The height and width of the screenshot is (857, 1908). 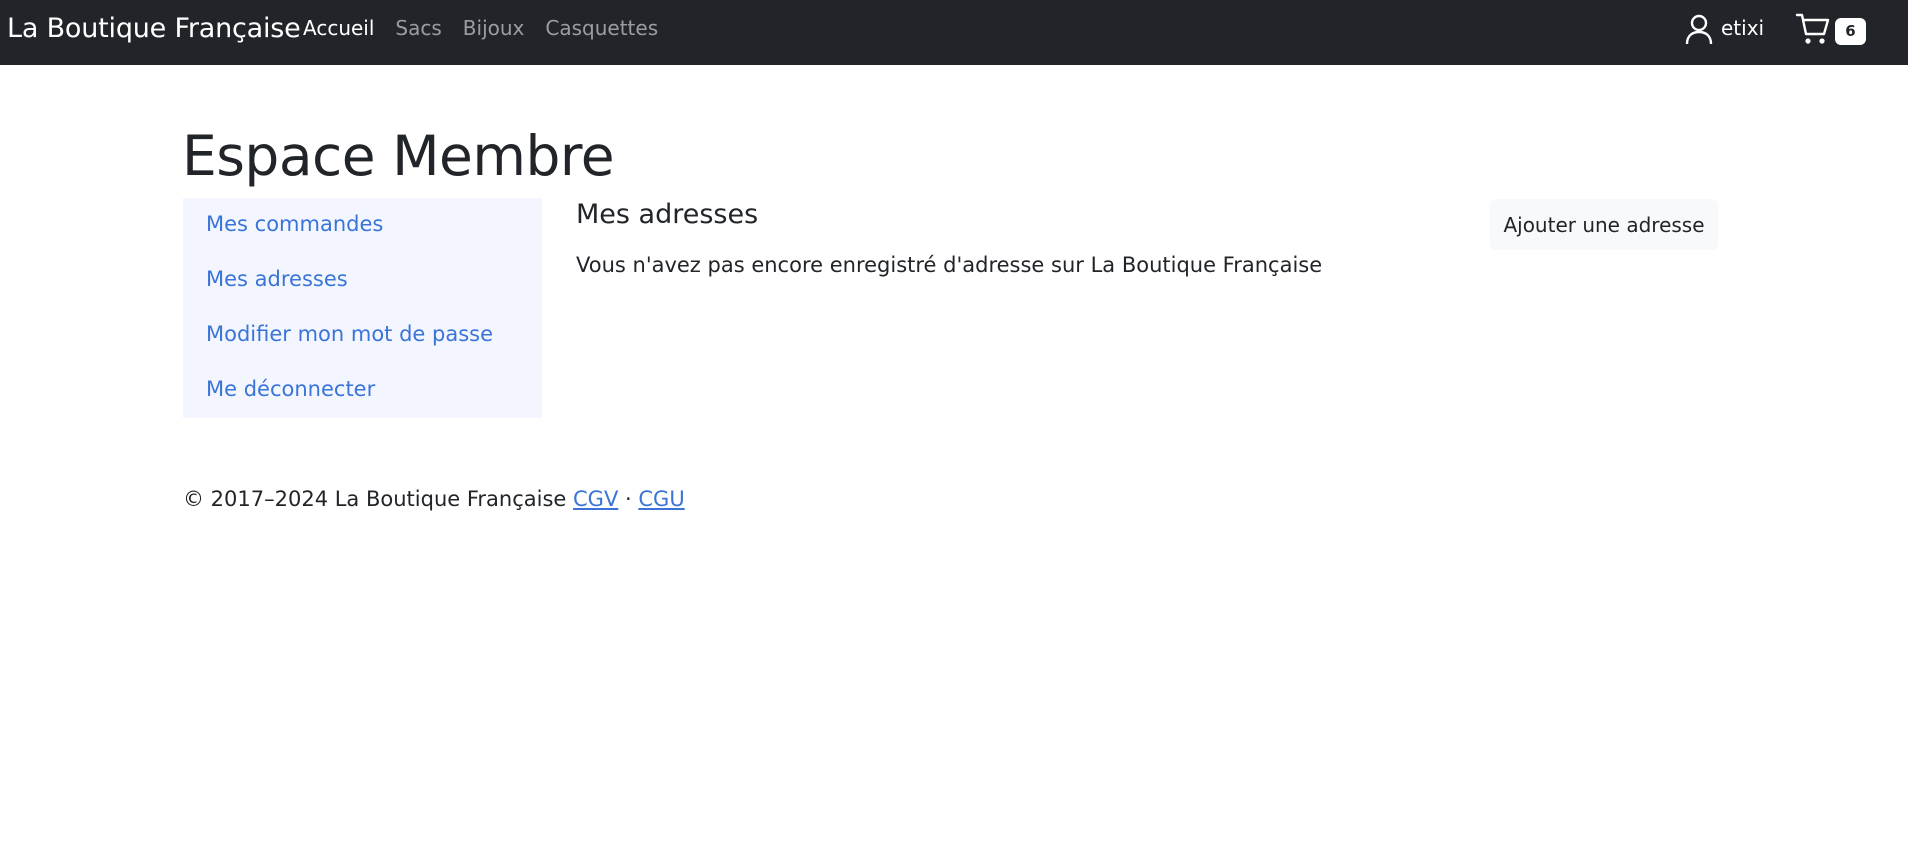 I want to click on nav-link-sacs: Sacs, so click(x=418, y=28).